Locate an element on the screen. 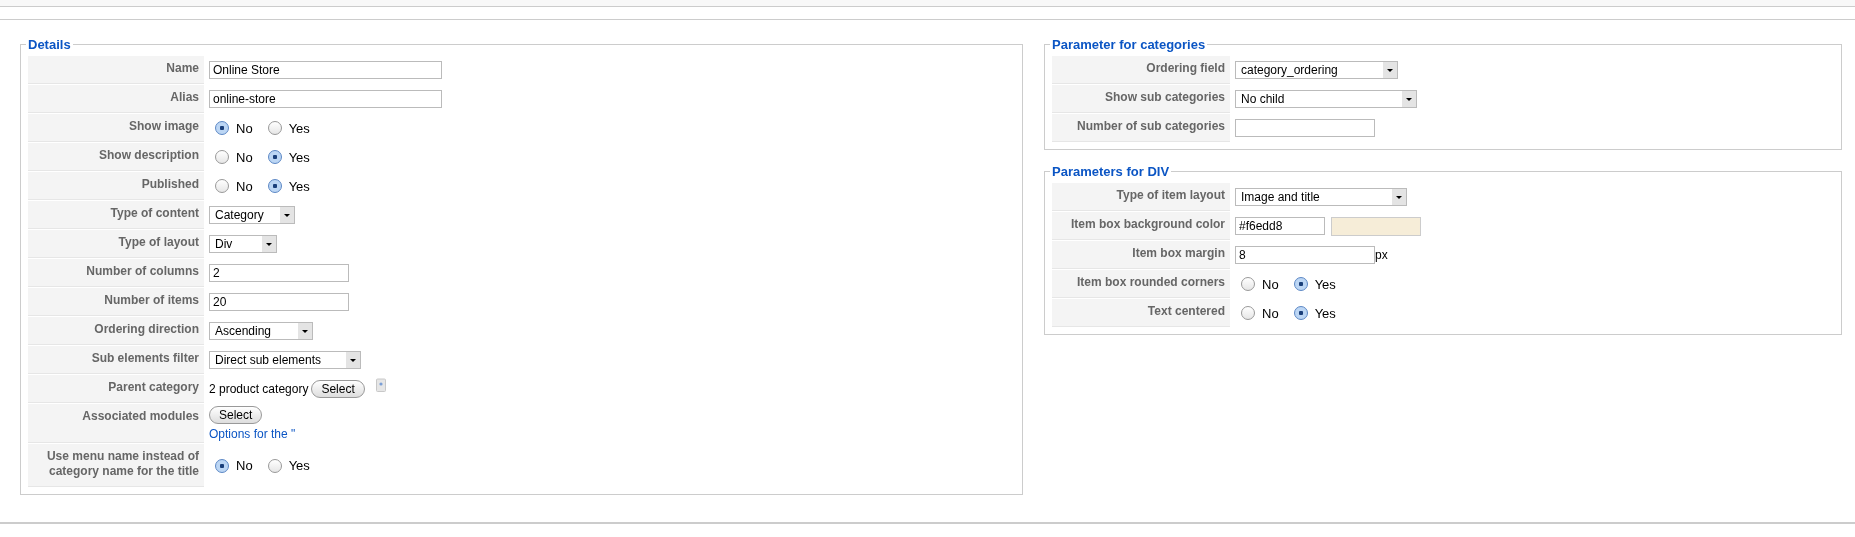  field-label: Alias is located at coordinates (116, 99).